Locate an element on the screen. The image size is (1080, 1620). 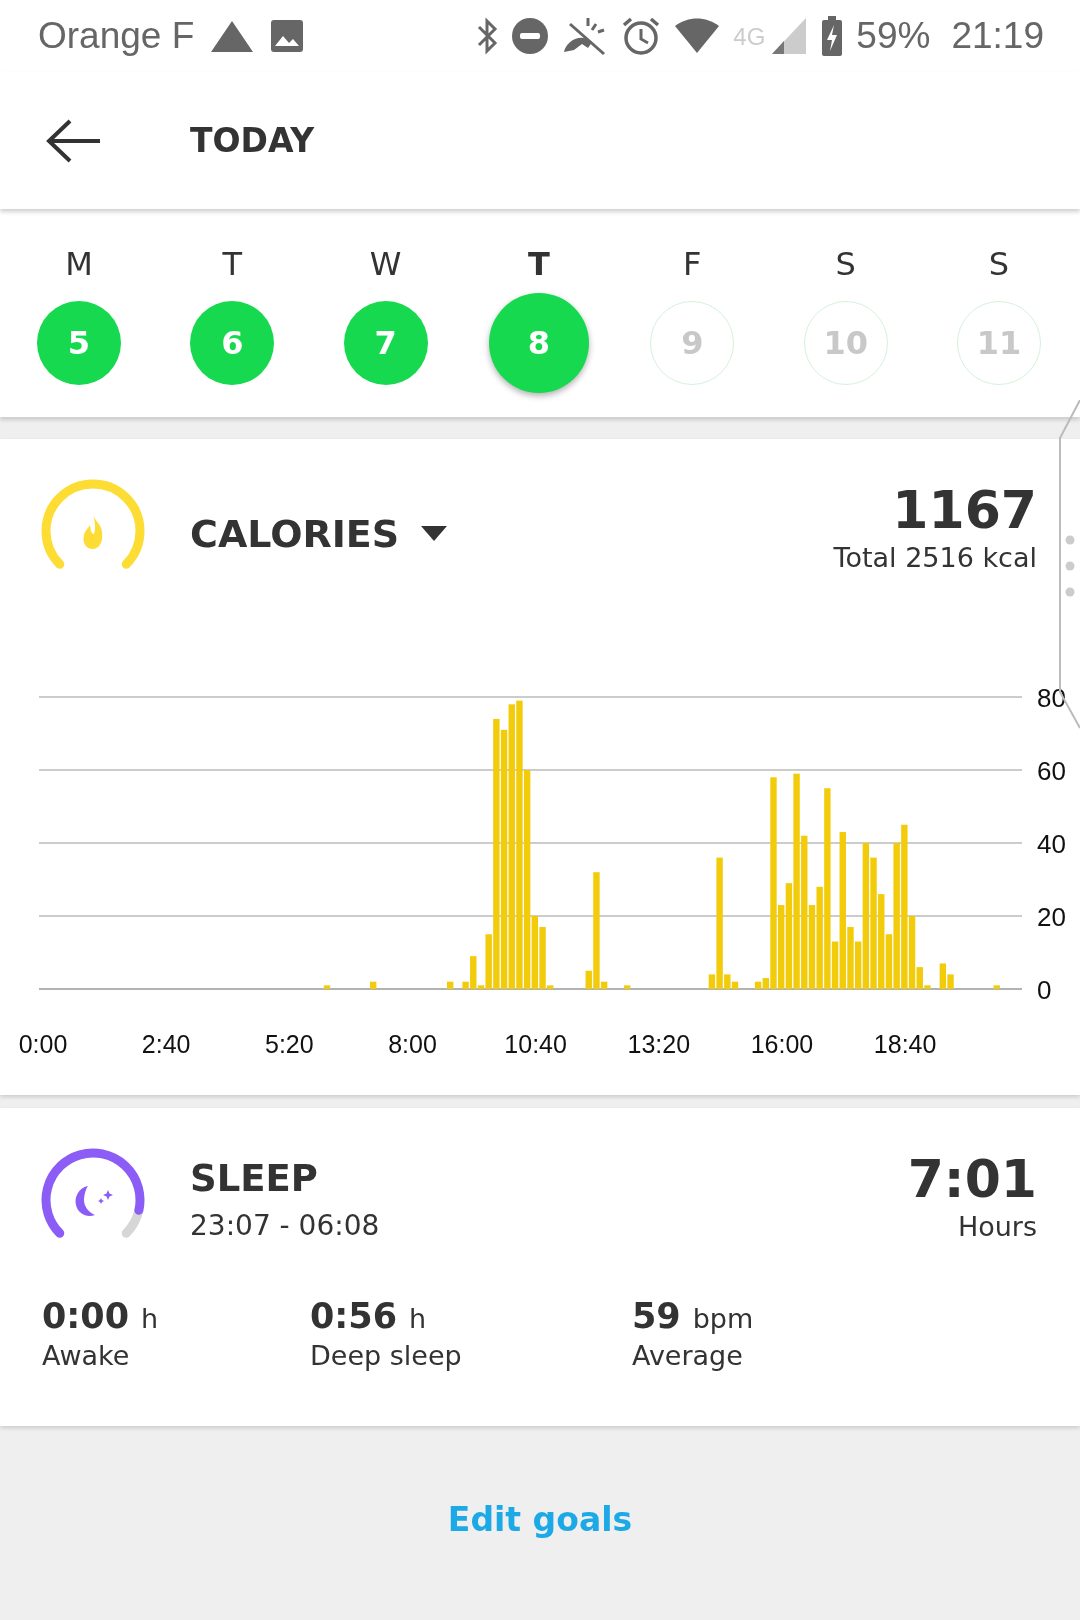
battery-icon is located at coordinates (832, 36).